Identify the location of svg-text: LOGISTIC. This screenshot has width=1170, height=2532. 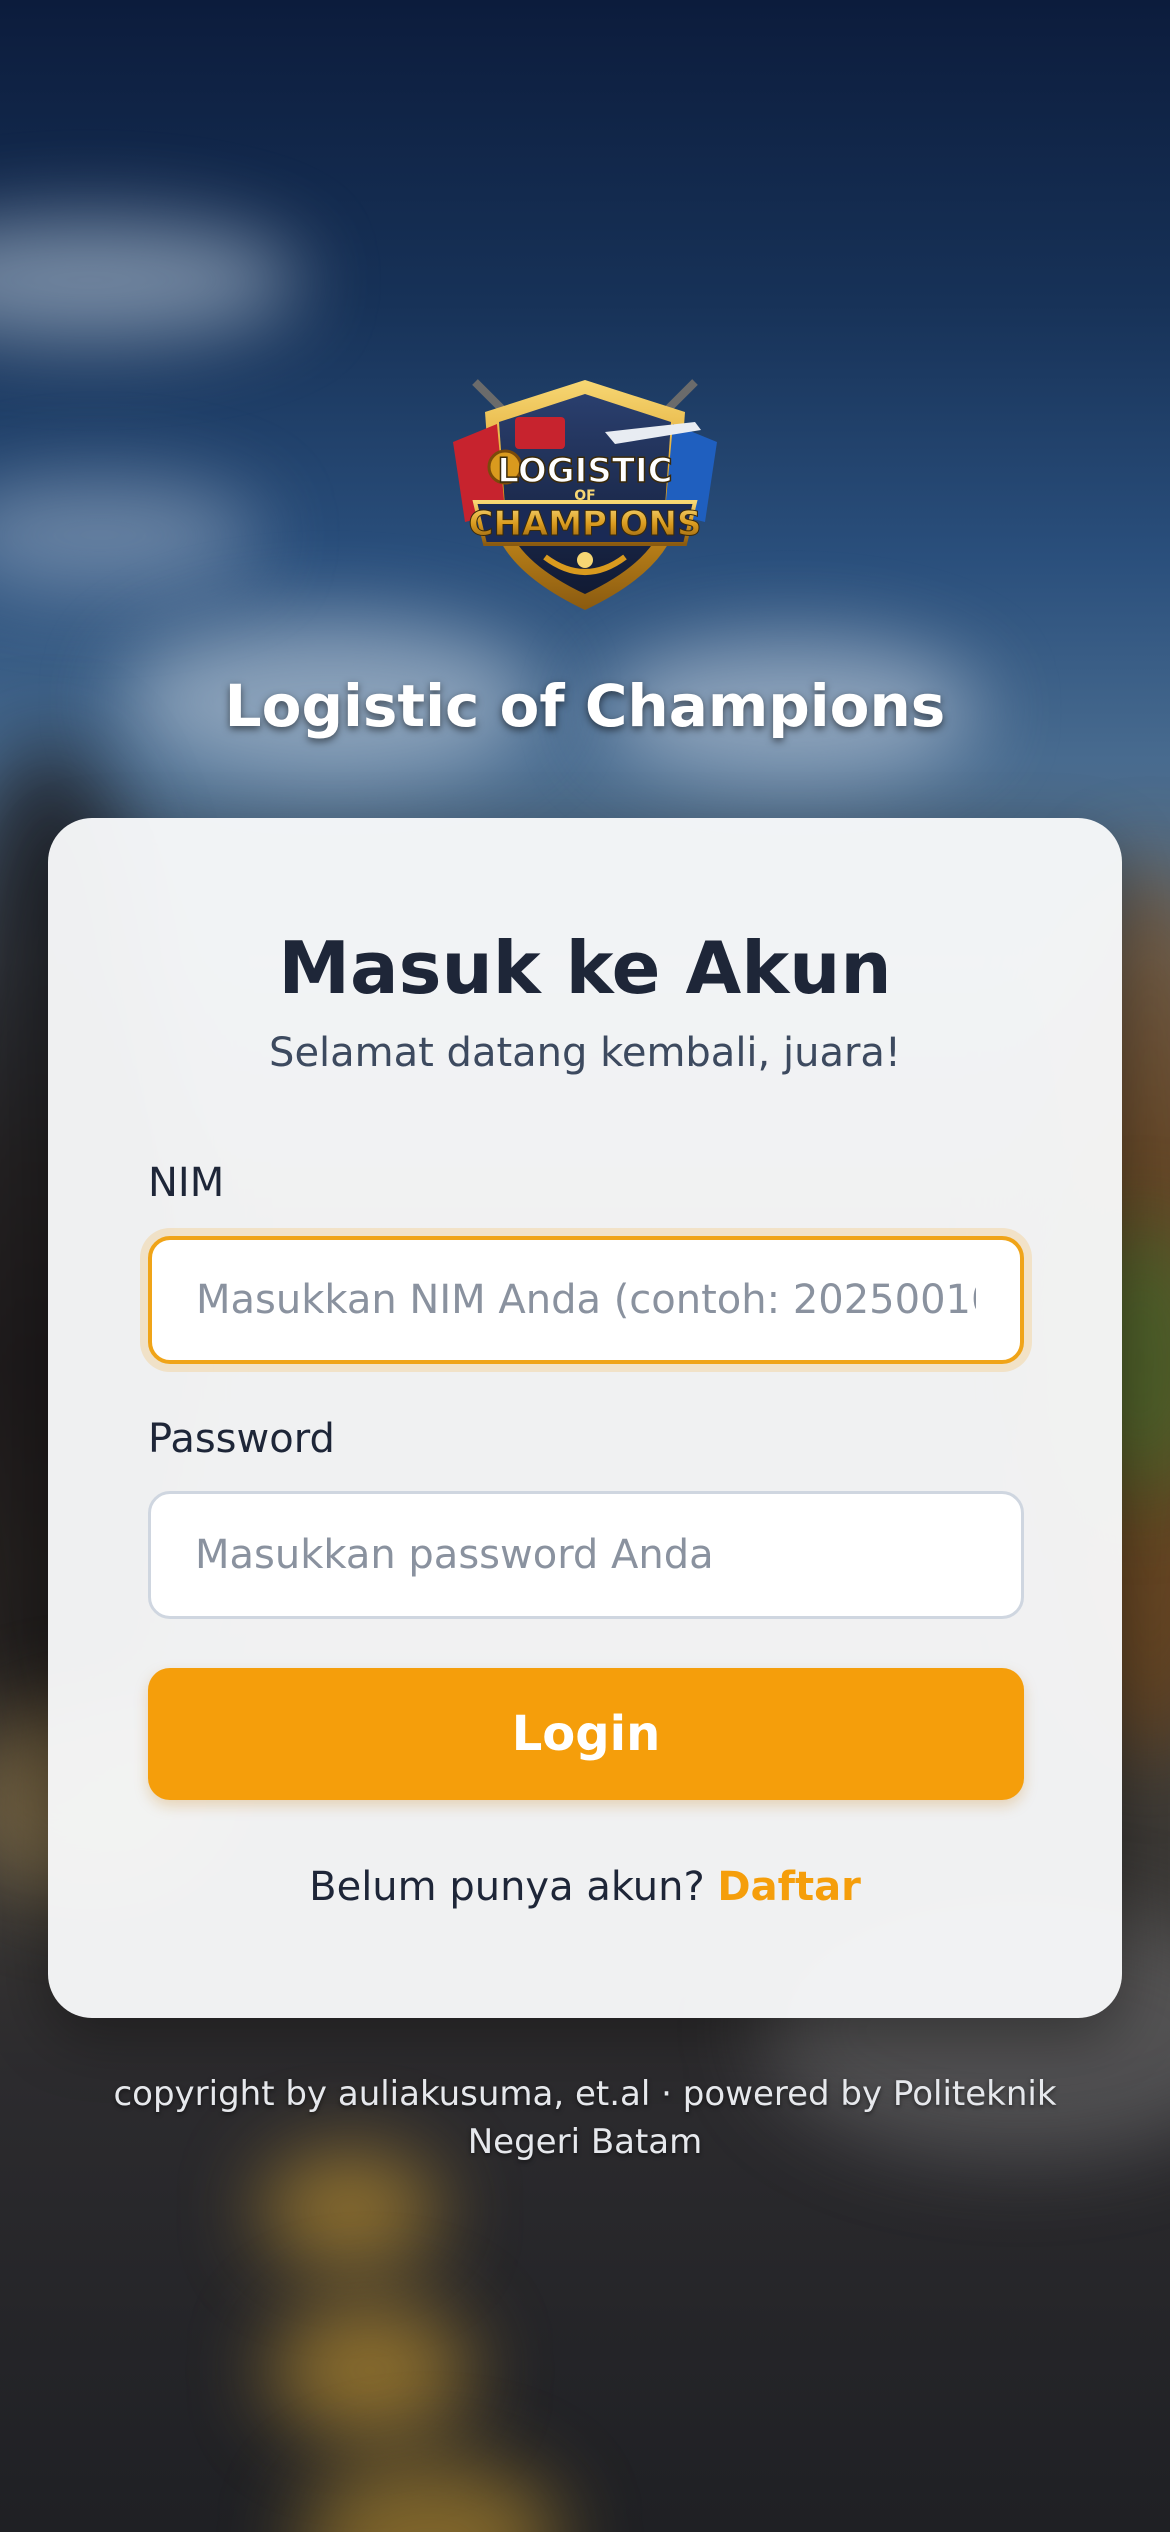
(584, 471).